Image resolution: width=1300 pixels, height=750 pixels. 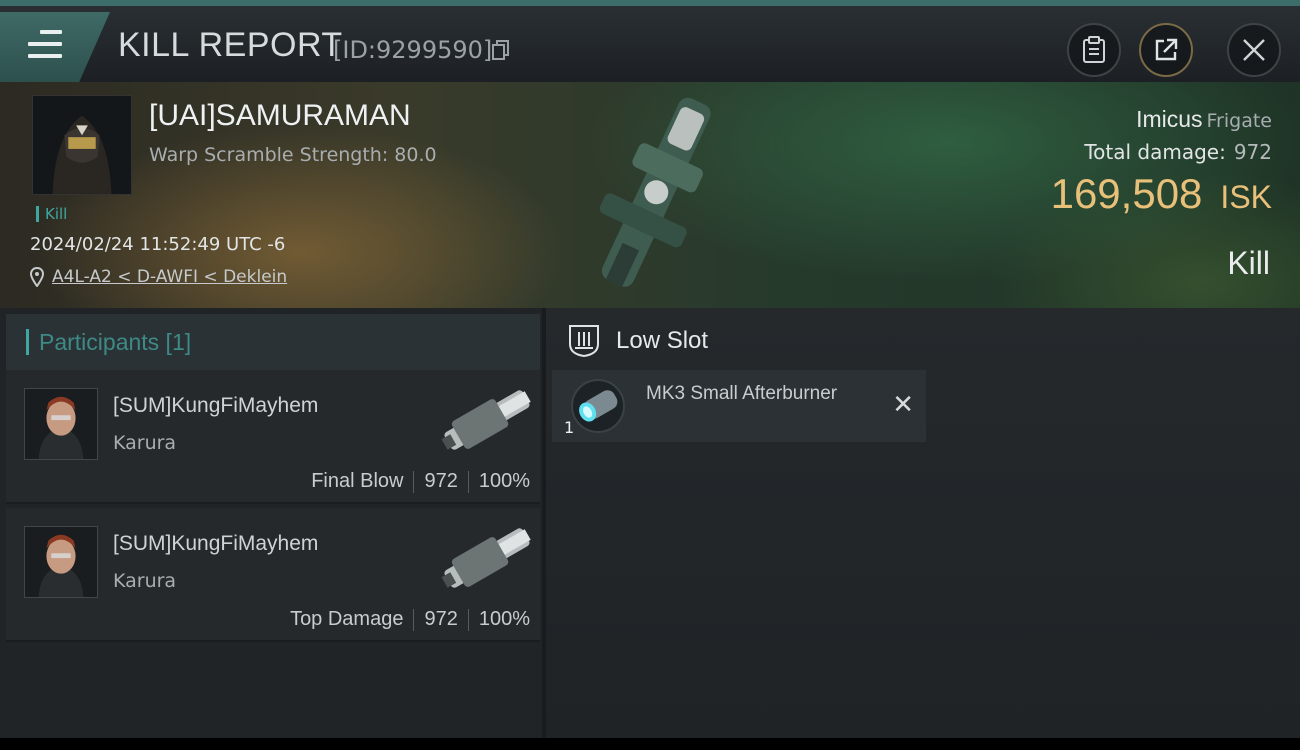 What do you see at coordinates (598, 406) in the screenshot?
I see `afterburner-icon` at bounding box center [598, 406].